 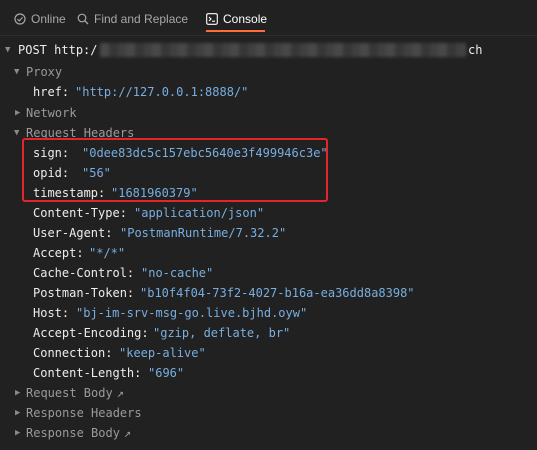 I want to click on header-value: "gzip, deflate, br", so click(x=222, y=333).